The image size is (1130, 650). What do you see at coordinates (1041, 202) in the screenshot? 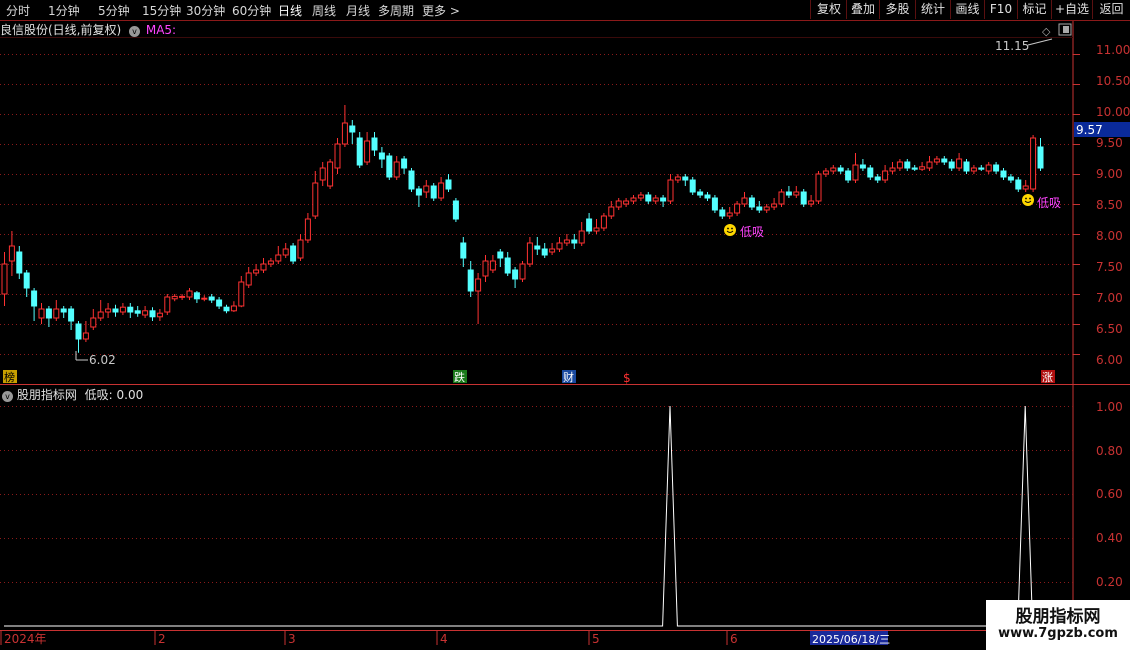
I see `signal-marker-2: 低吸` at bounding box center [1041, 202].